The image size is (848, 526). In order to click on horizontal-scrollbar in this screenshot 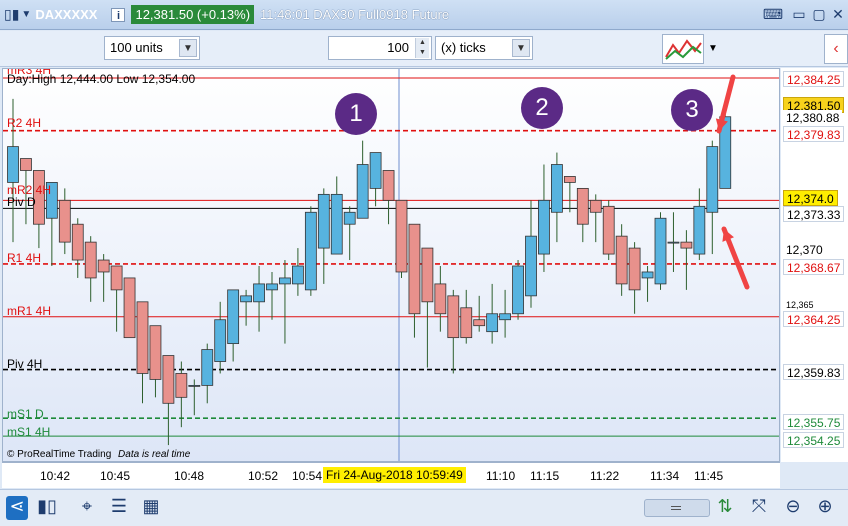, I will do `click(677, 508)`.